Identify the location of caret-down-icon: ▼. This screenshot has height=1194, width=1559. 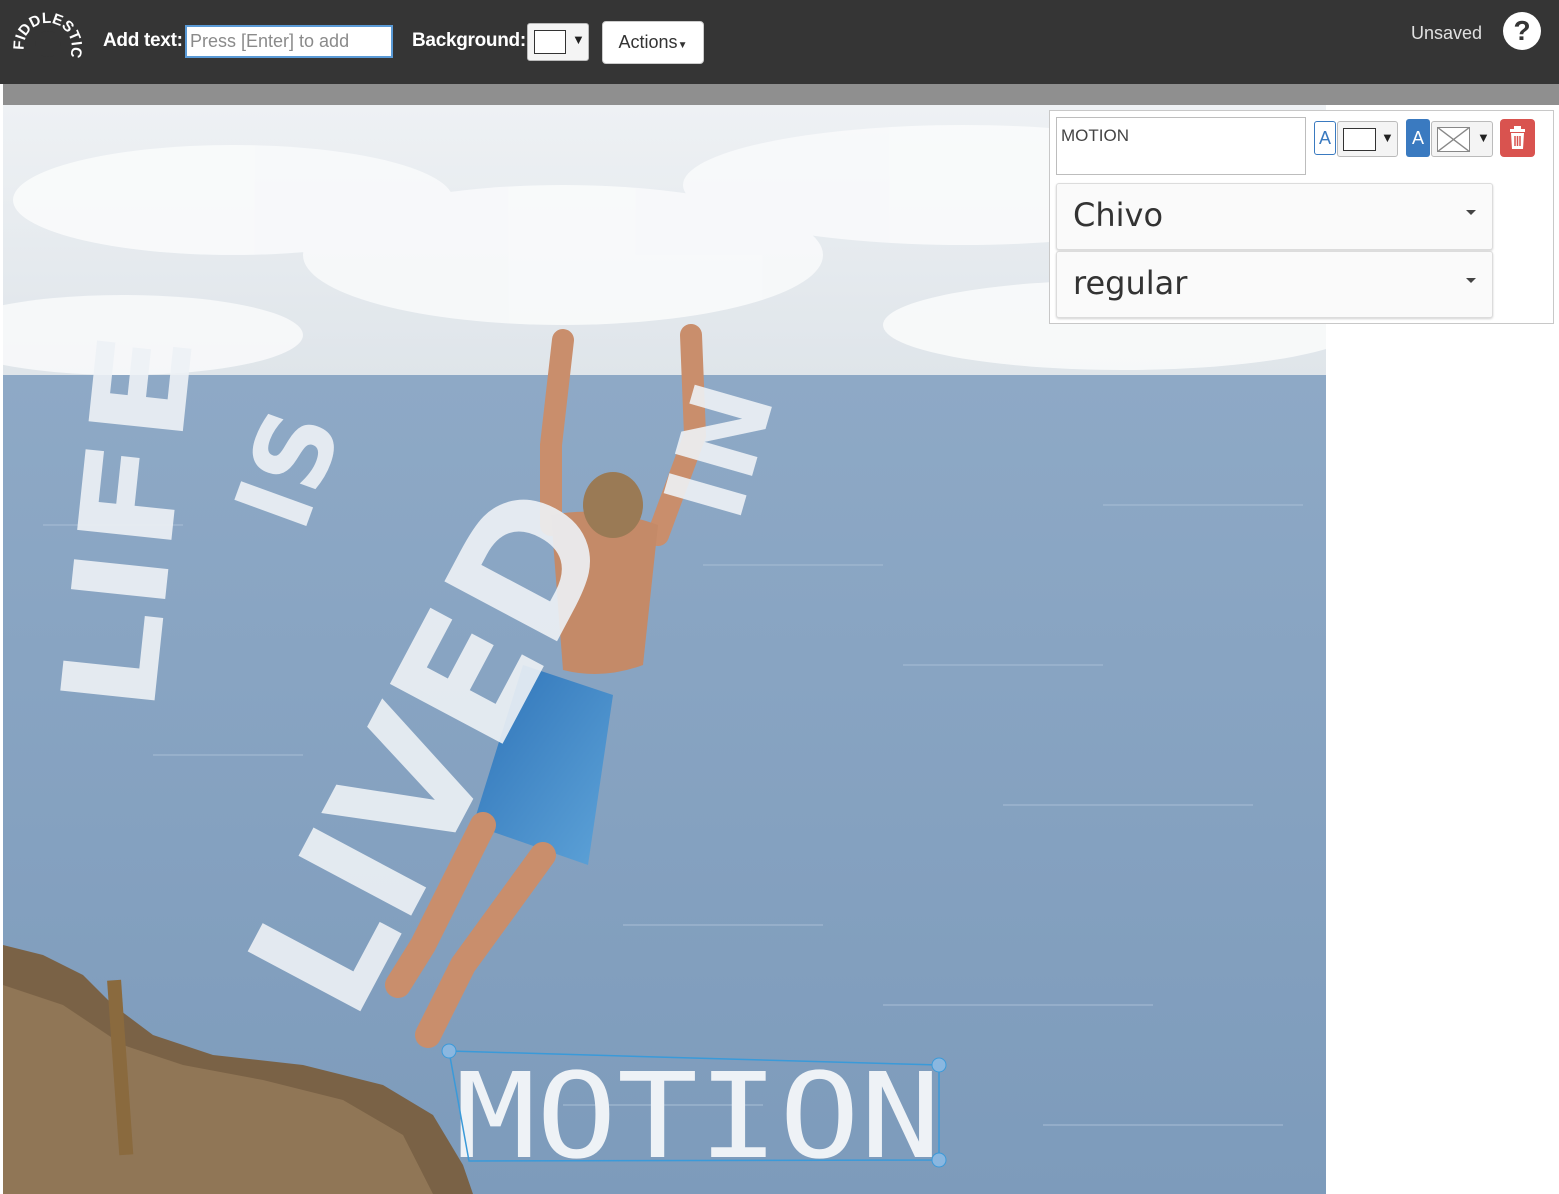
(682, 45).